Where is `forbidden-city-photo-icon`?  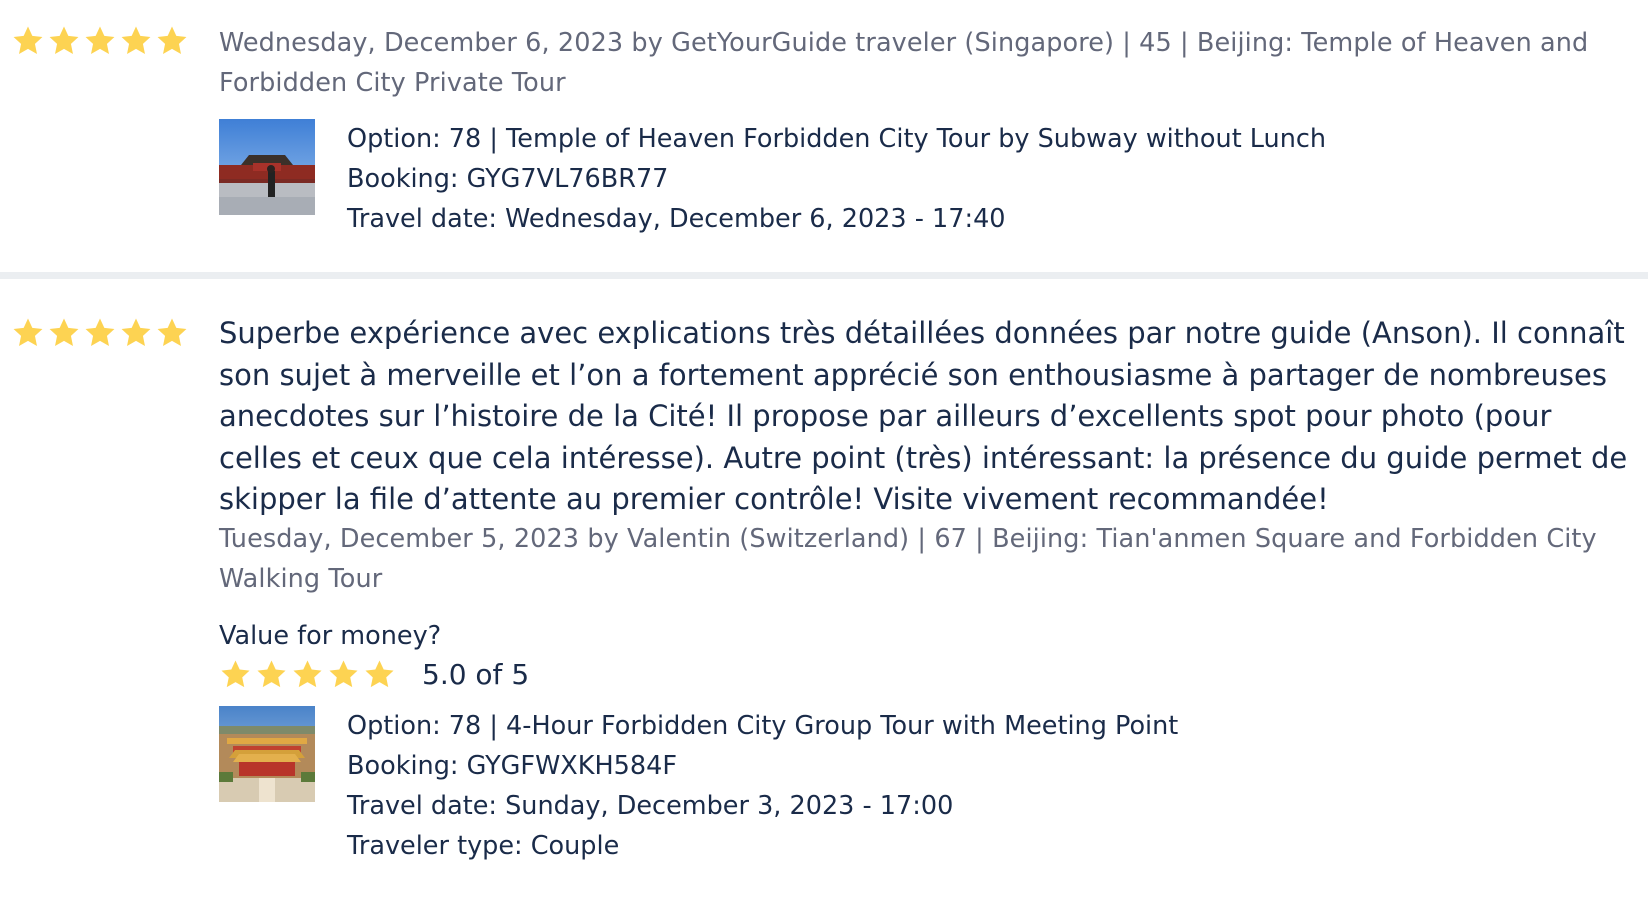 forbidden-city-photo-icon is located at coordinates (267, 167).